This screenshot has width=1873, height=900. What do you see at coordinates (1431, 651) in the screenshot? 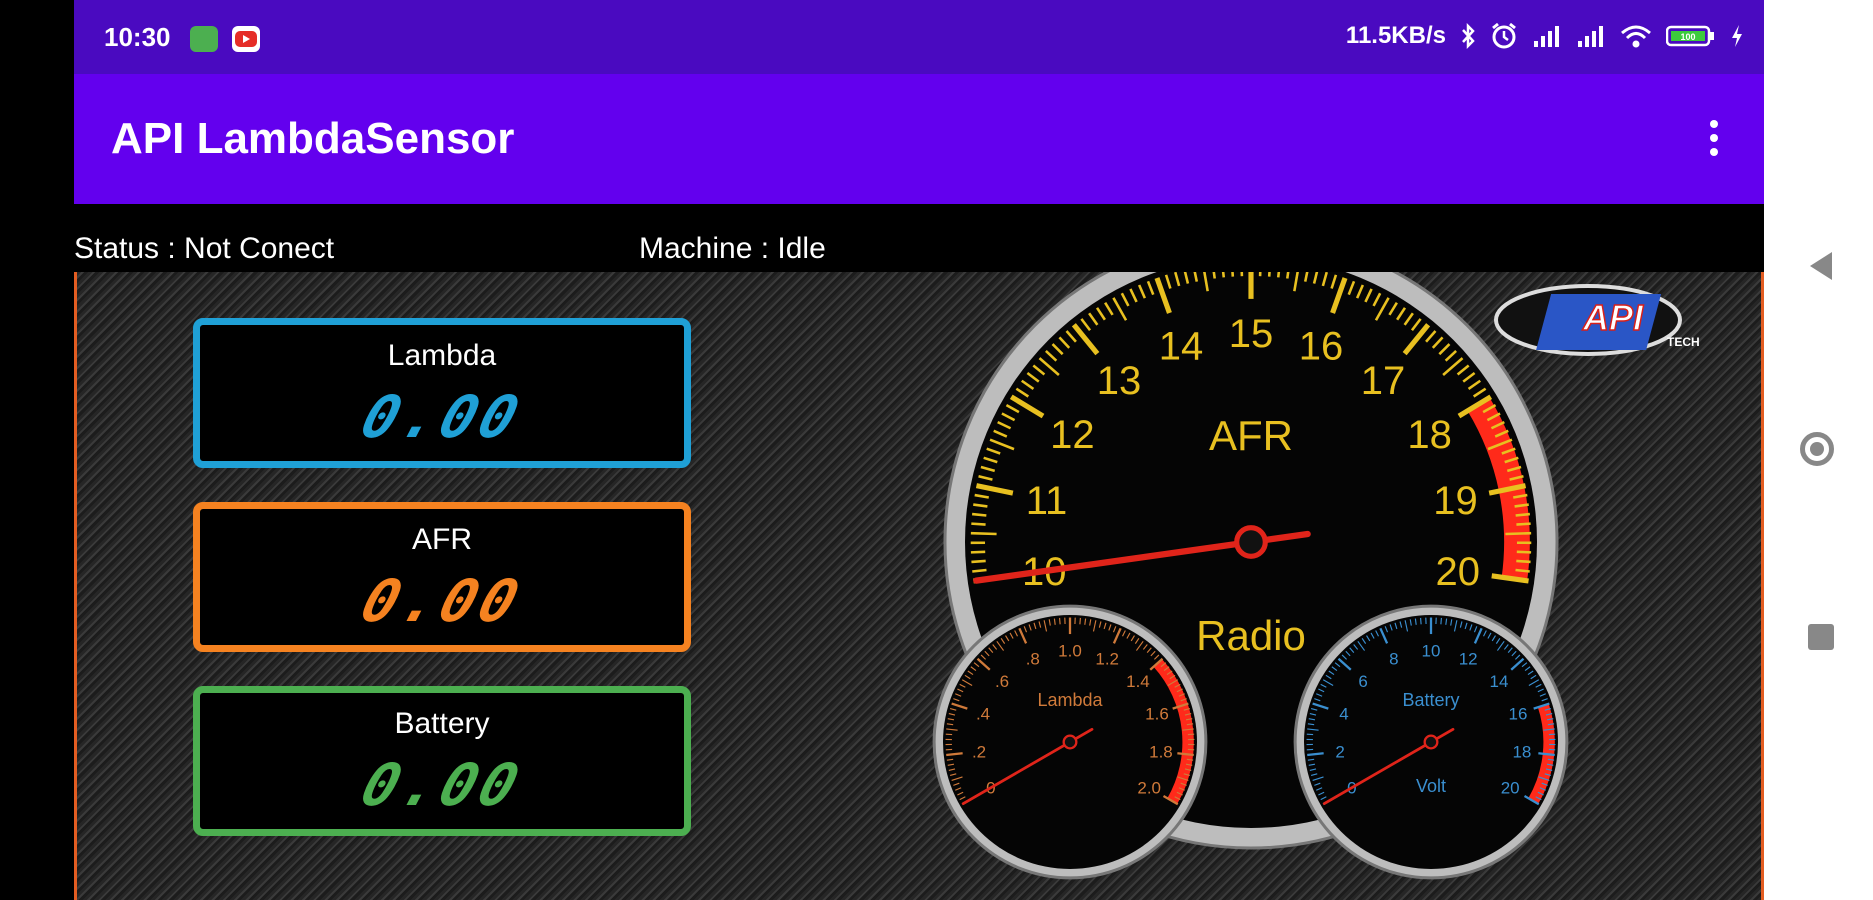
I see `gauge-tick-label: 10` at bounding box center [1431, 651].